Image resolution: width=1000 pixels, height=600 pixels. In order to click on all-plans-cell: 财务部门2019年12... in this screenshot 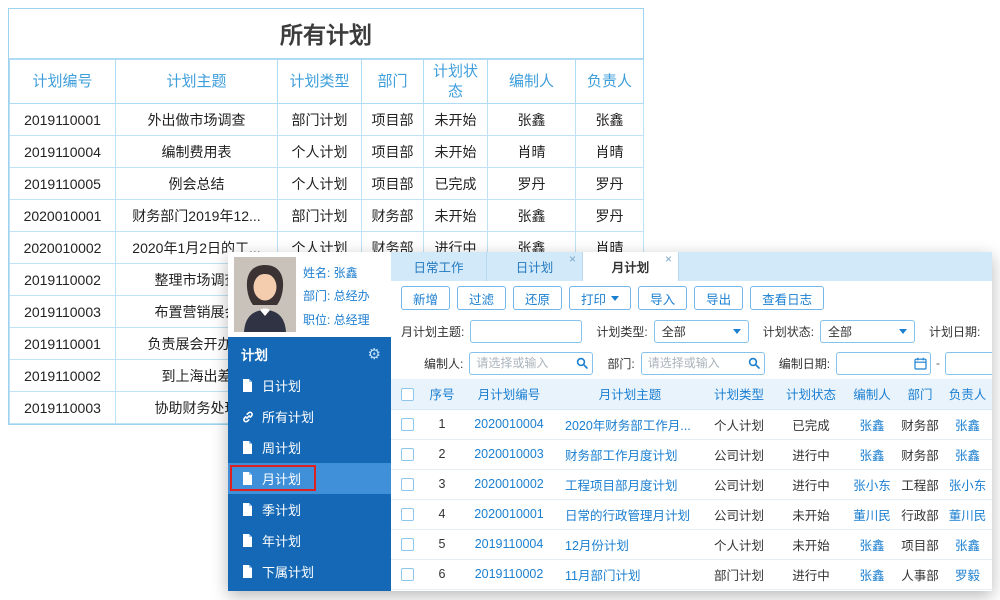, I will do `click(196, 215)`.